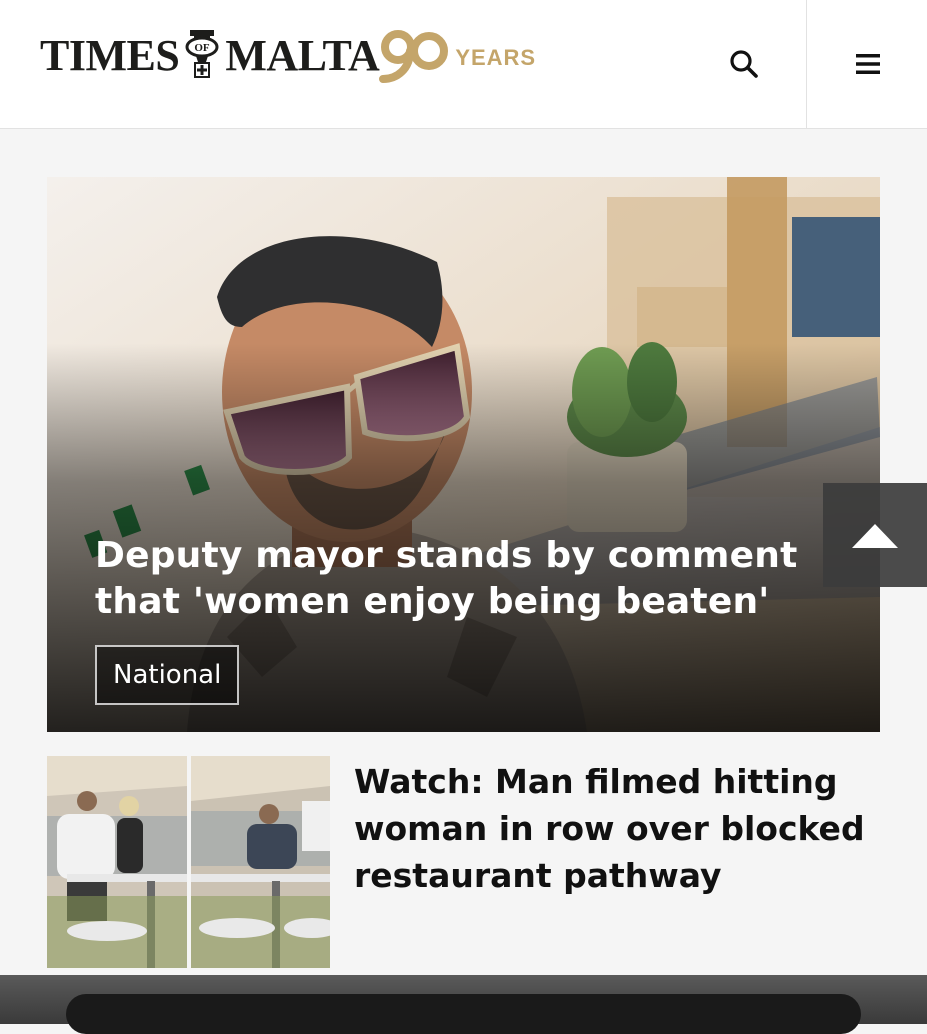 This screenshot has width=927, height=1034. What do you see at coordinates (463, 1014) in the screenshot?
I see `bottom-banner` at bounding box center [463, 1014].